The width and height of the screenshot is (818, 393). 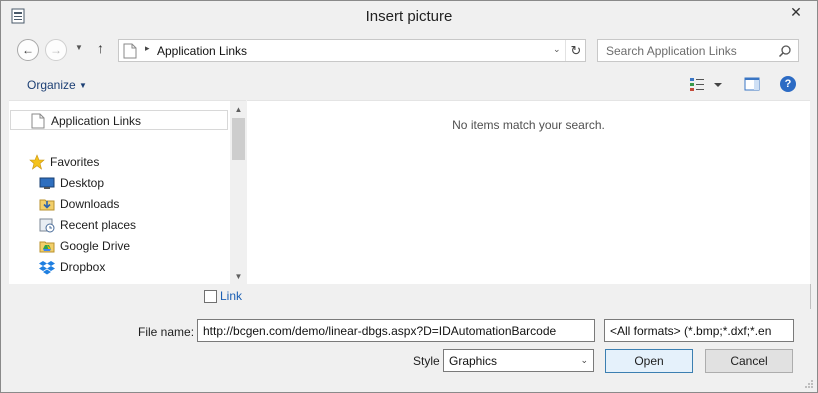 I want to click on refresh-button: ↻, so click(x=575, y=50).